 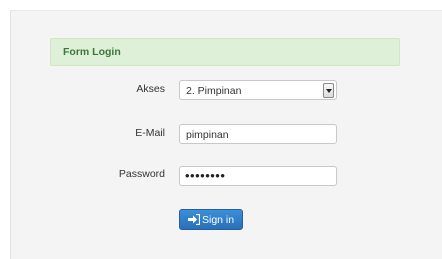 I want to click on password-value: ••••••••, so click(x=205, y=175).